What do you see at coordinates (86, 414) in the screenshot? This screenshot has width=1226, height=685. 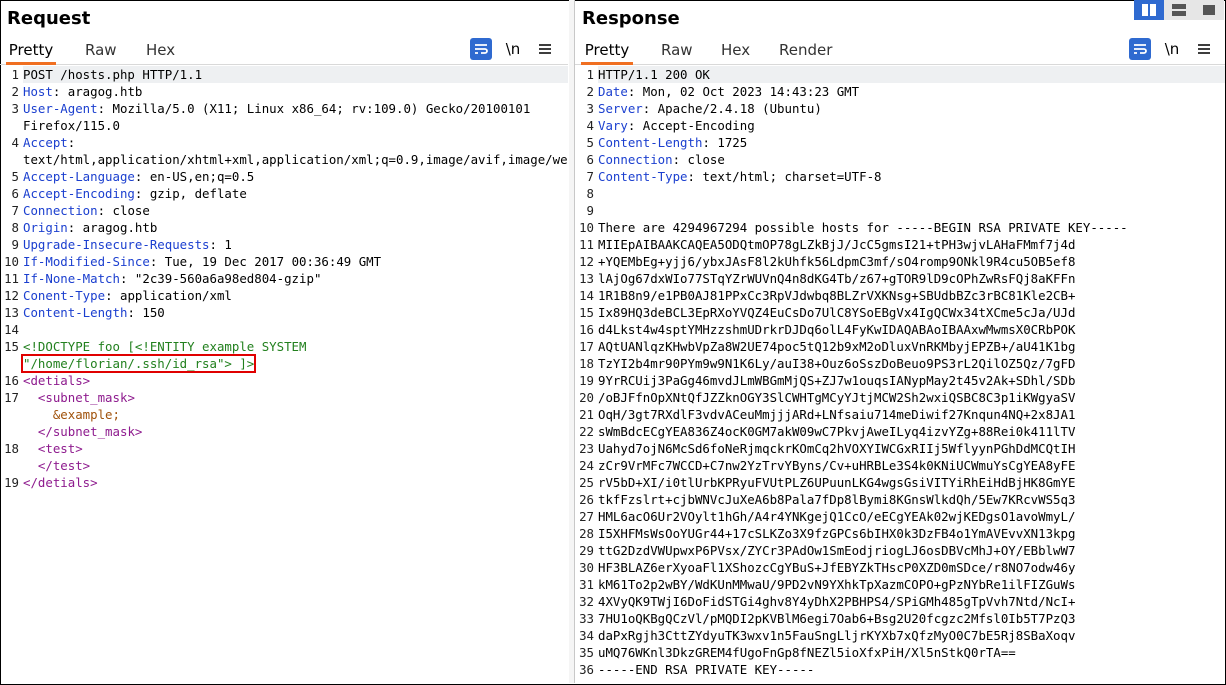 I see `entity-reference: &example;` at bounding box center [86, 414].